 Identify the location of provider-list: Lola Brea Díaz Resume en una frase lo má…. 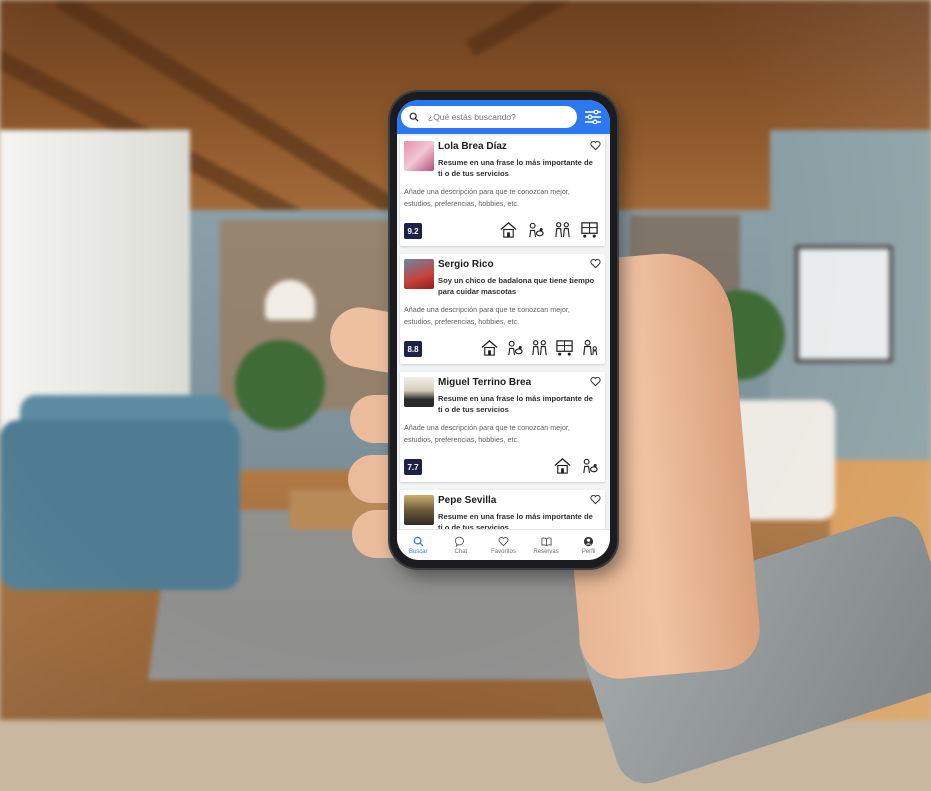
(503, 332).